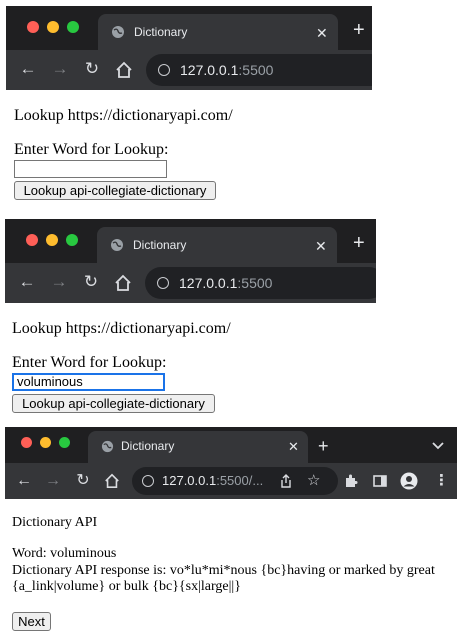 The width and height of the screenshot is (464, 643). I want to click on share-icon, so click(286, 481).